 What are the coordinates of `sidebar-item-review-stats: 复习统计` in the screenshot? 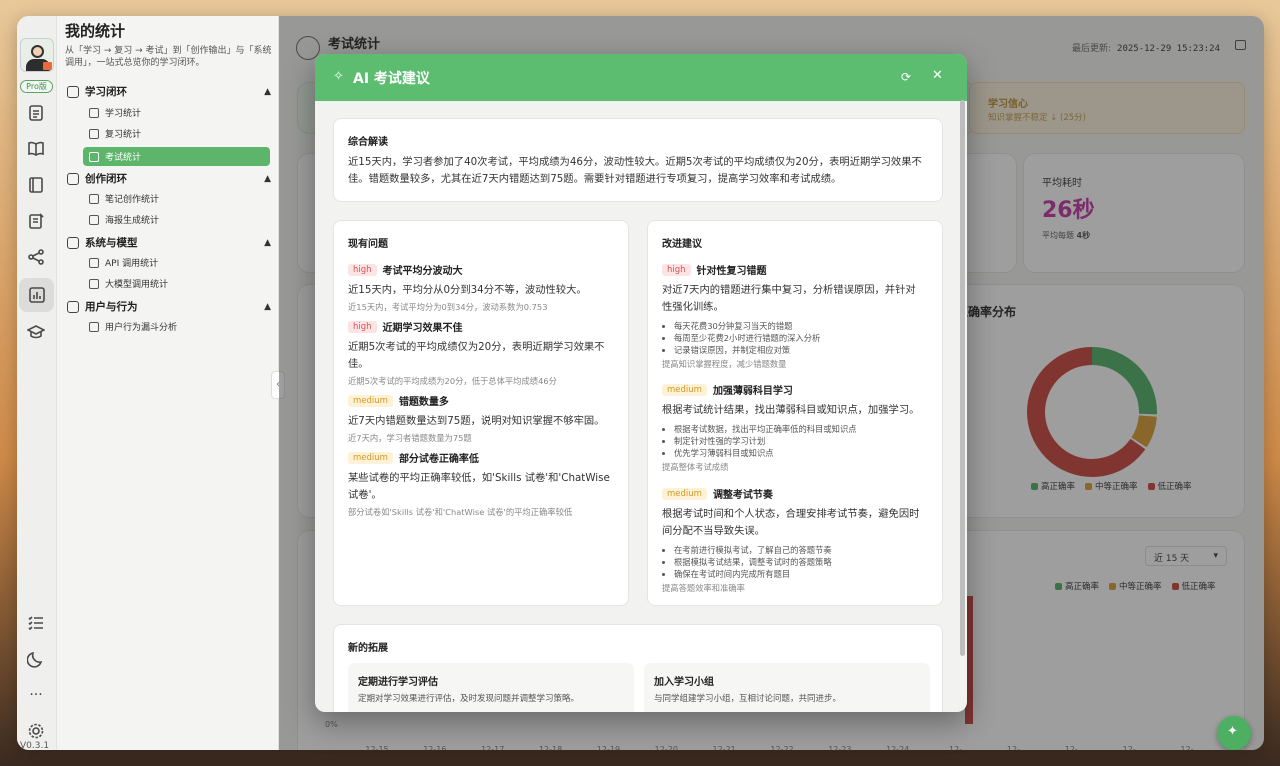 It's located at (176, 133).